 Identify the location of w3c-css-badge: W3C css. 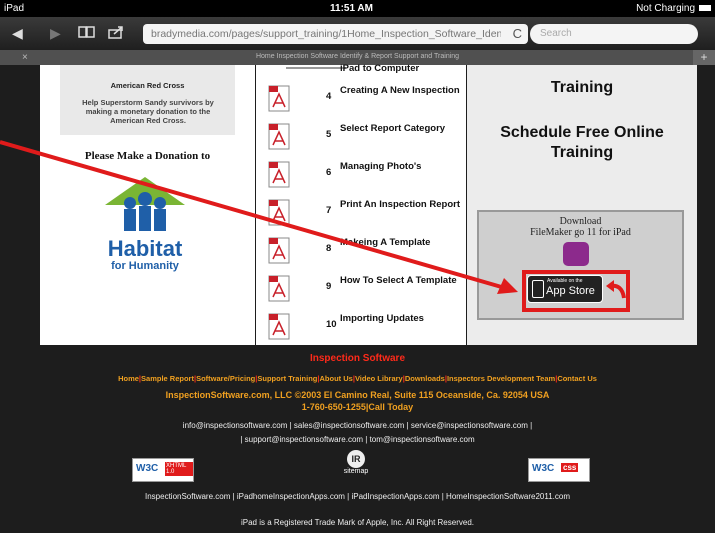
(559, 470).